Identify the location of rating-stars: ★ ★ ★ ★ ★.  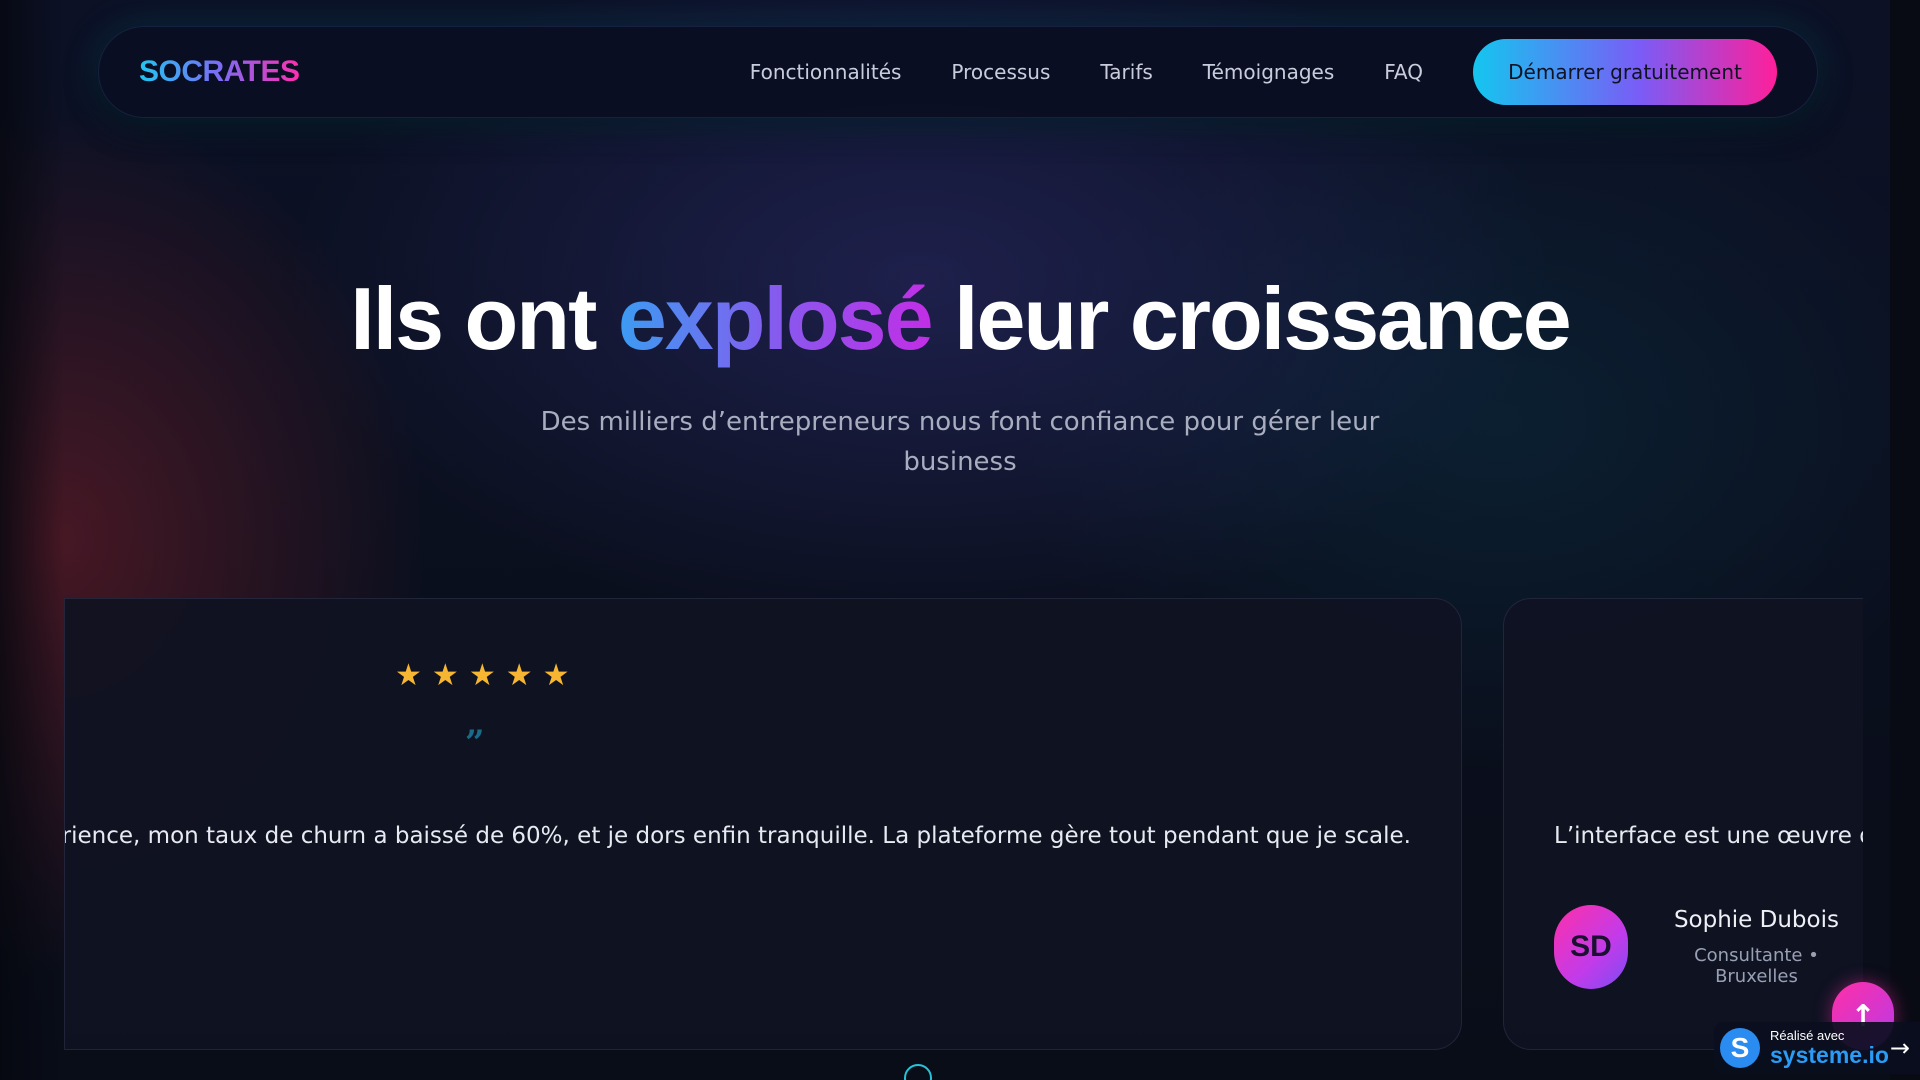
(482, 676).